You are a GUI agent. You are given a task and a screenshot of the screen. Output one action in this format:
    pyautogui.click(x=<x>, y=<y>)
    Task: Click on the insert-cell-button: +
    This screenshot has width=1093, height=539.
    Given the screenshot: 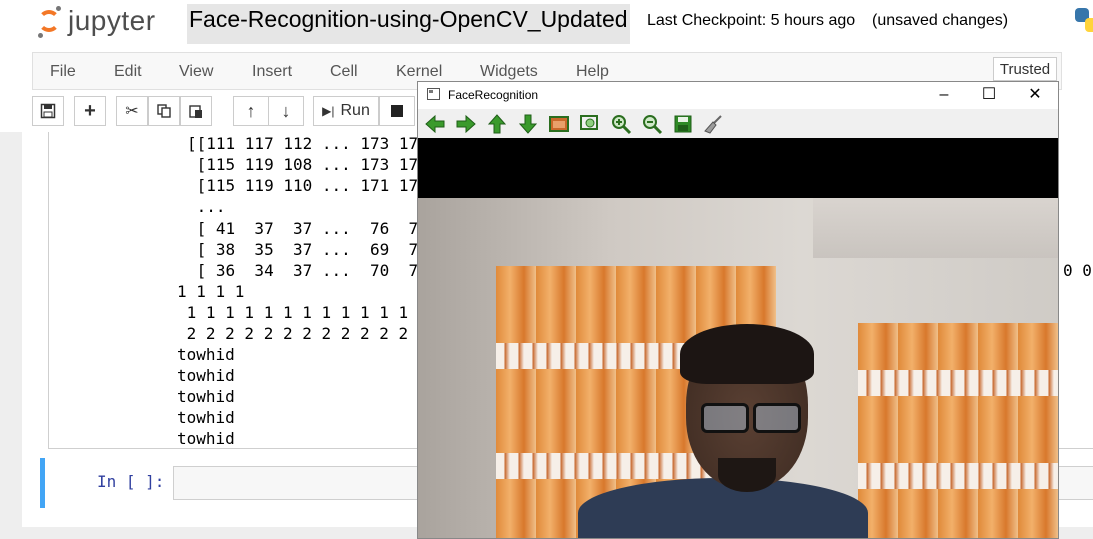 What is the action you would take?
    pyautogui.click(x=90, y=111)
    